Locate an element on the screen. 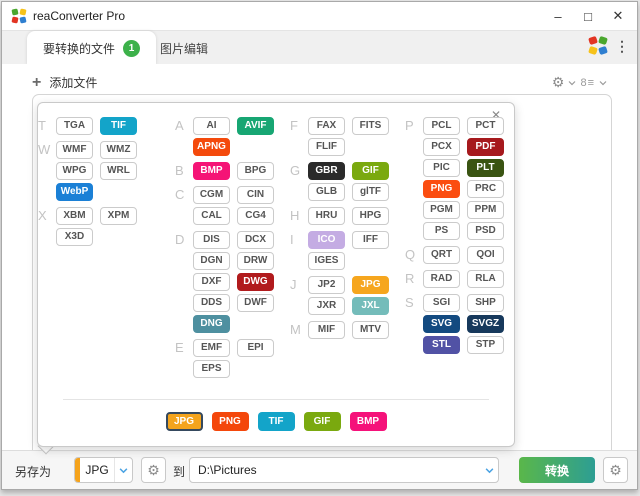  format-button-sgi: SGI is located at coordinates (441, 303).